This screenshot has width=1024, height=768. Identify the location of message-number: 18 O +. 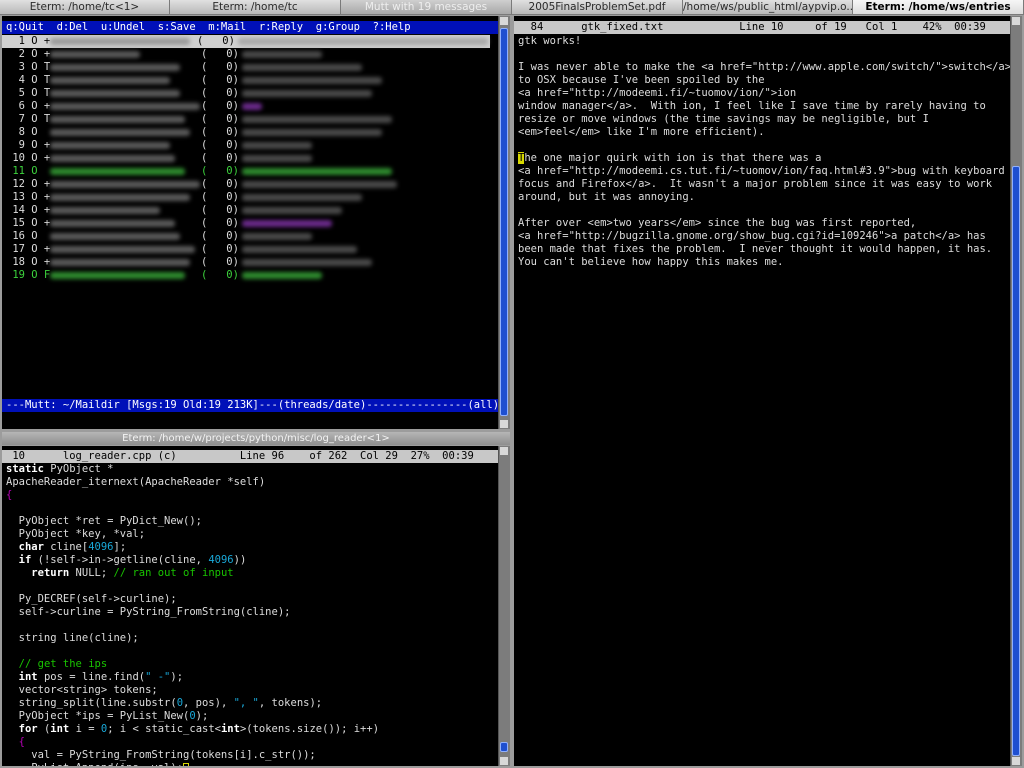
(28, 262).